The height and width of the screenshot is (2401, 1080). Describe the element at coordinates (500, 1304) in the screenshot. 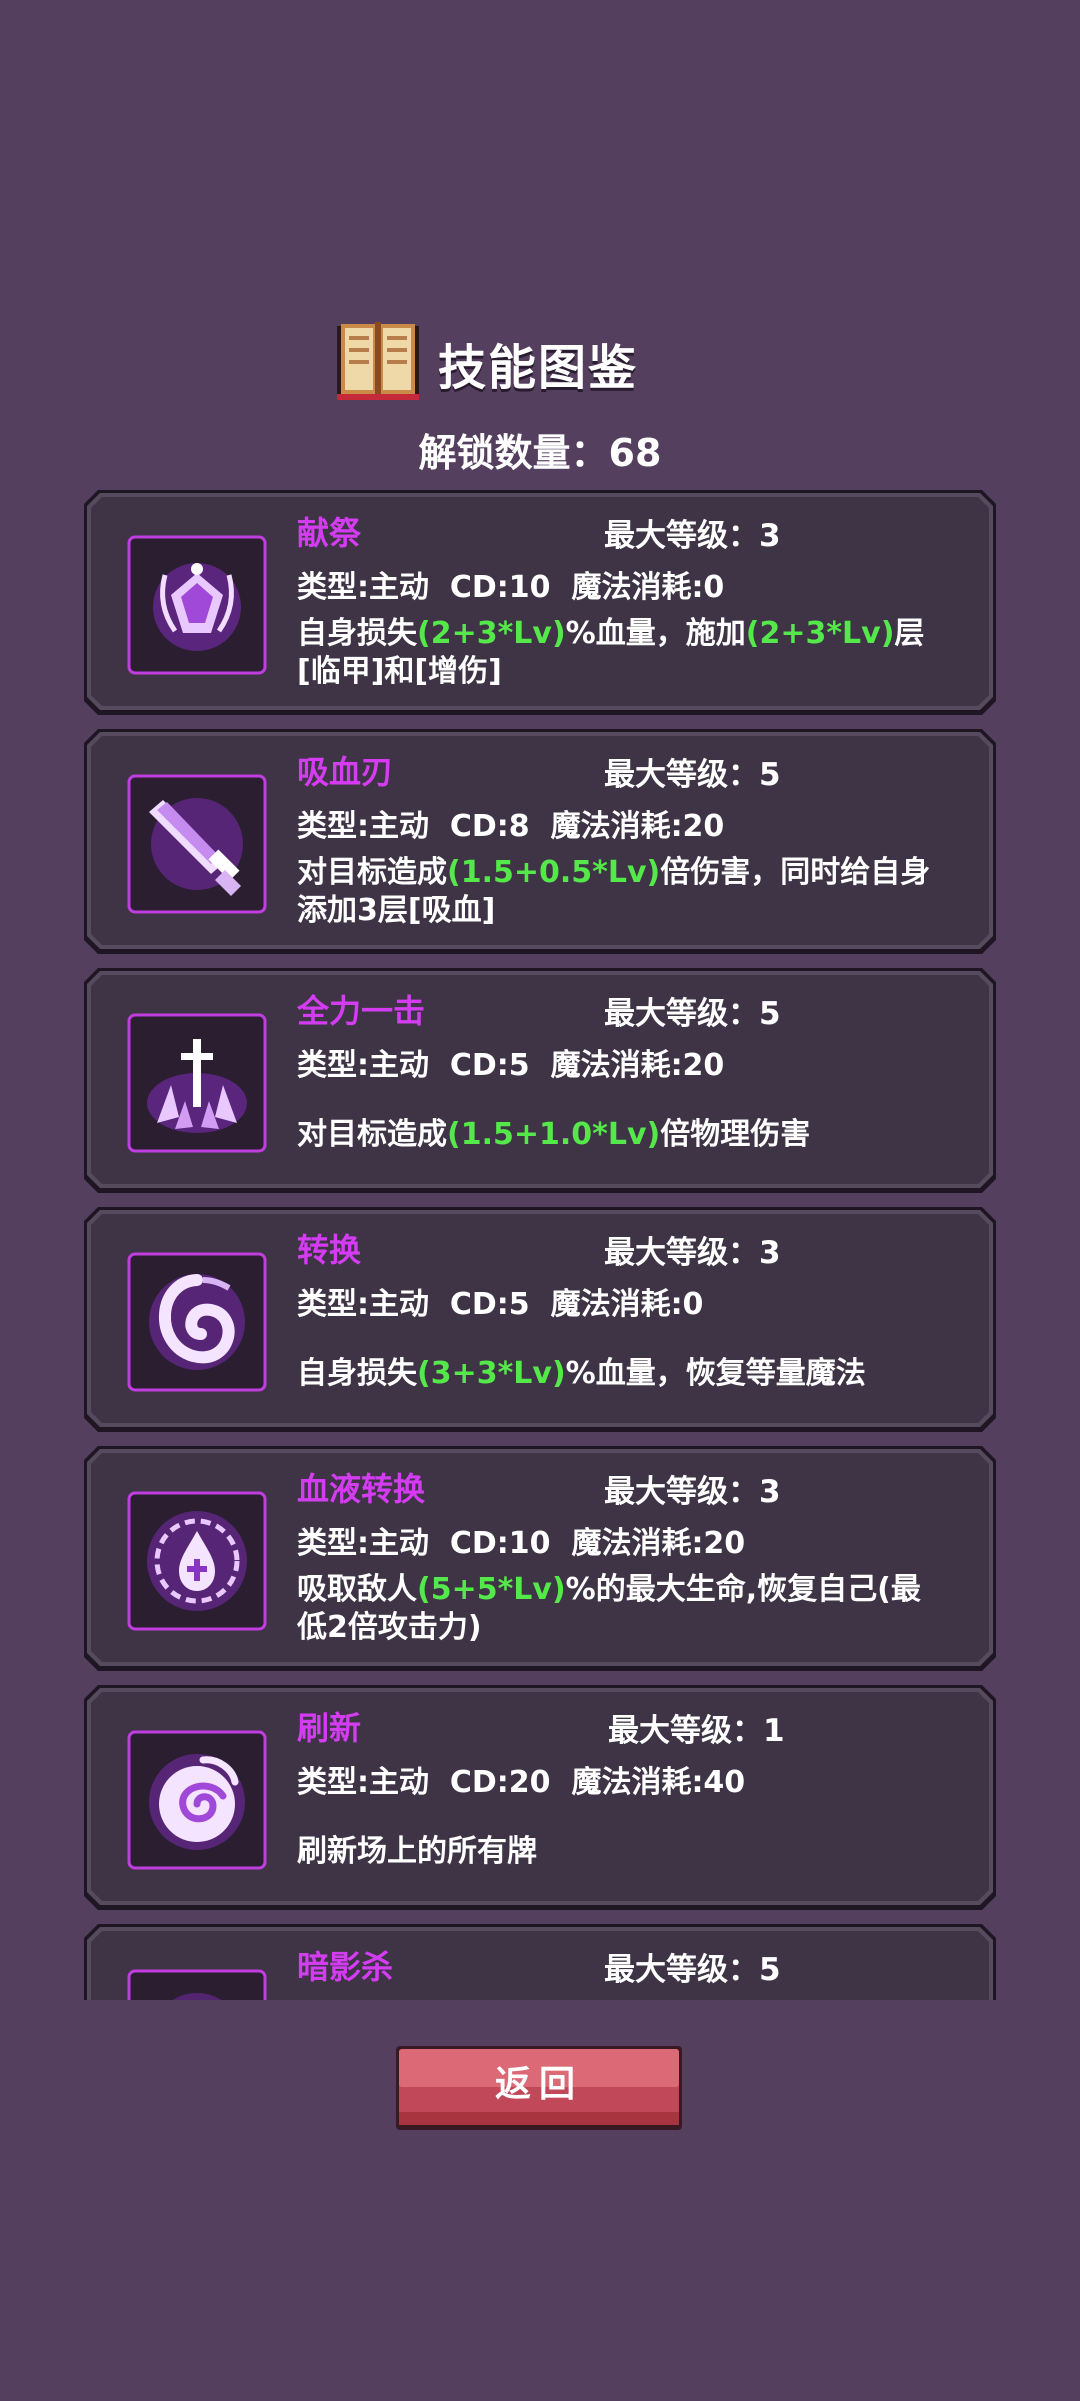

I see `skill-meta: 类型:主动 CD:5 魔法消耗:0` at that location.